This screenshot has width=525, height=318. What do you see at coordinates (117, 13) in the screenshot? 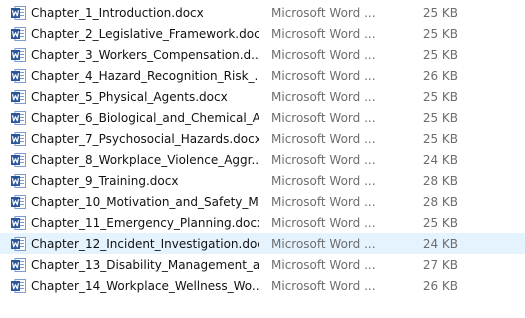
I see `file-name: Chapter_1_Introduction.docx` at bounding box center [117, 13].